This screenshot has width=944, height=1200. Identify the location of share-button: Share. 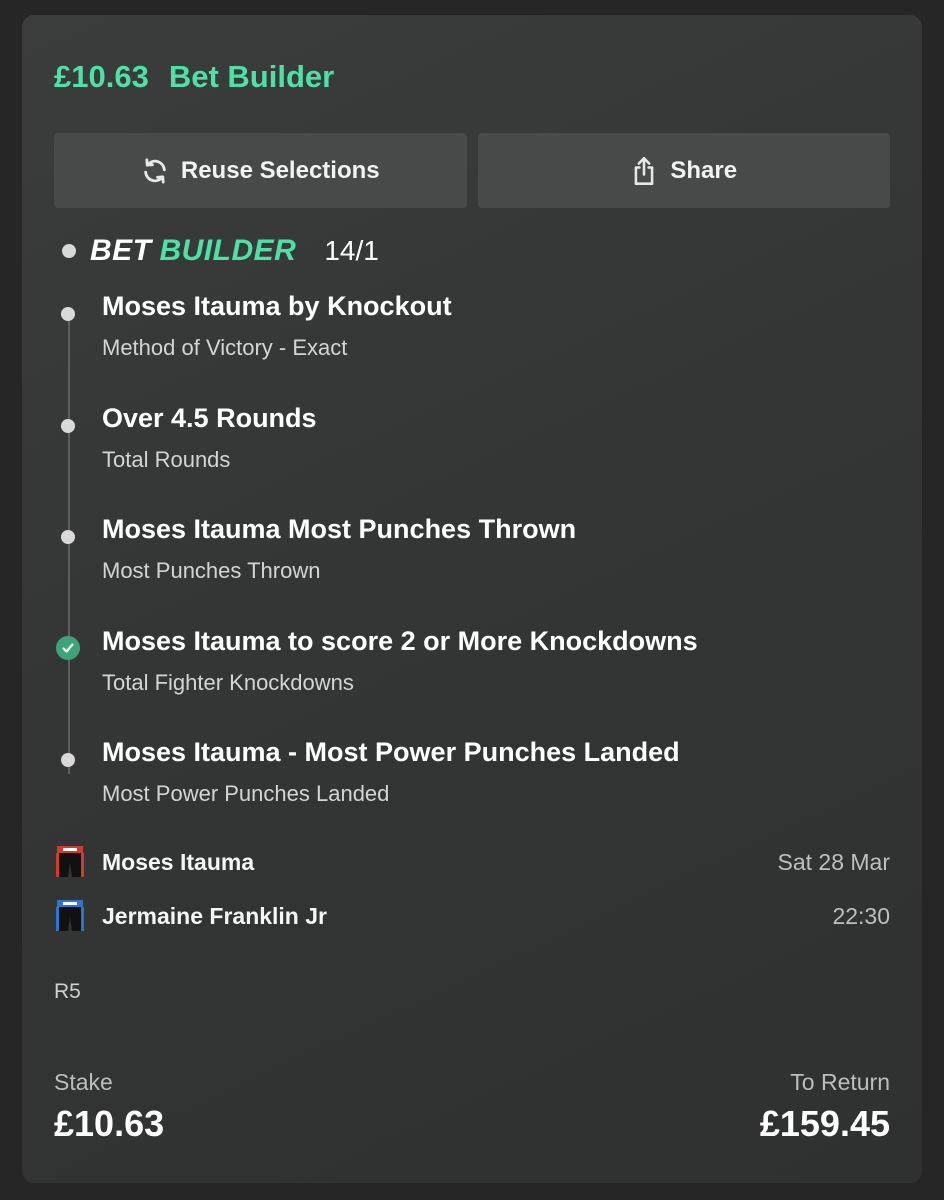
(683, 170).